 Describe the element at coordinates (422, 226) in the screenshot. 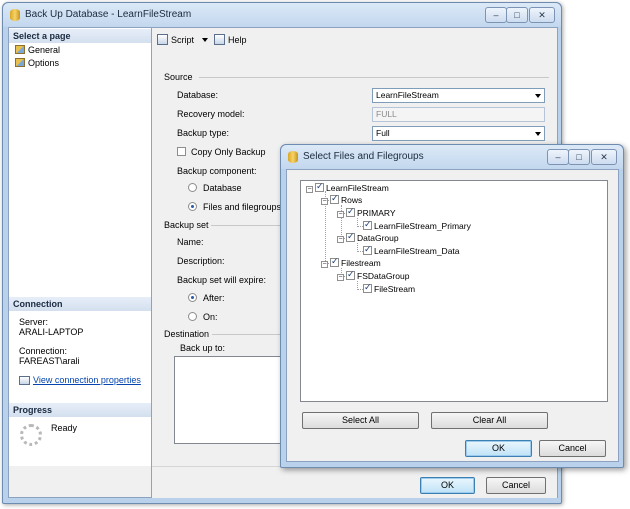

I see `tree-node-label: LearnFileStream_Primary` at that location.